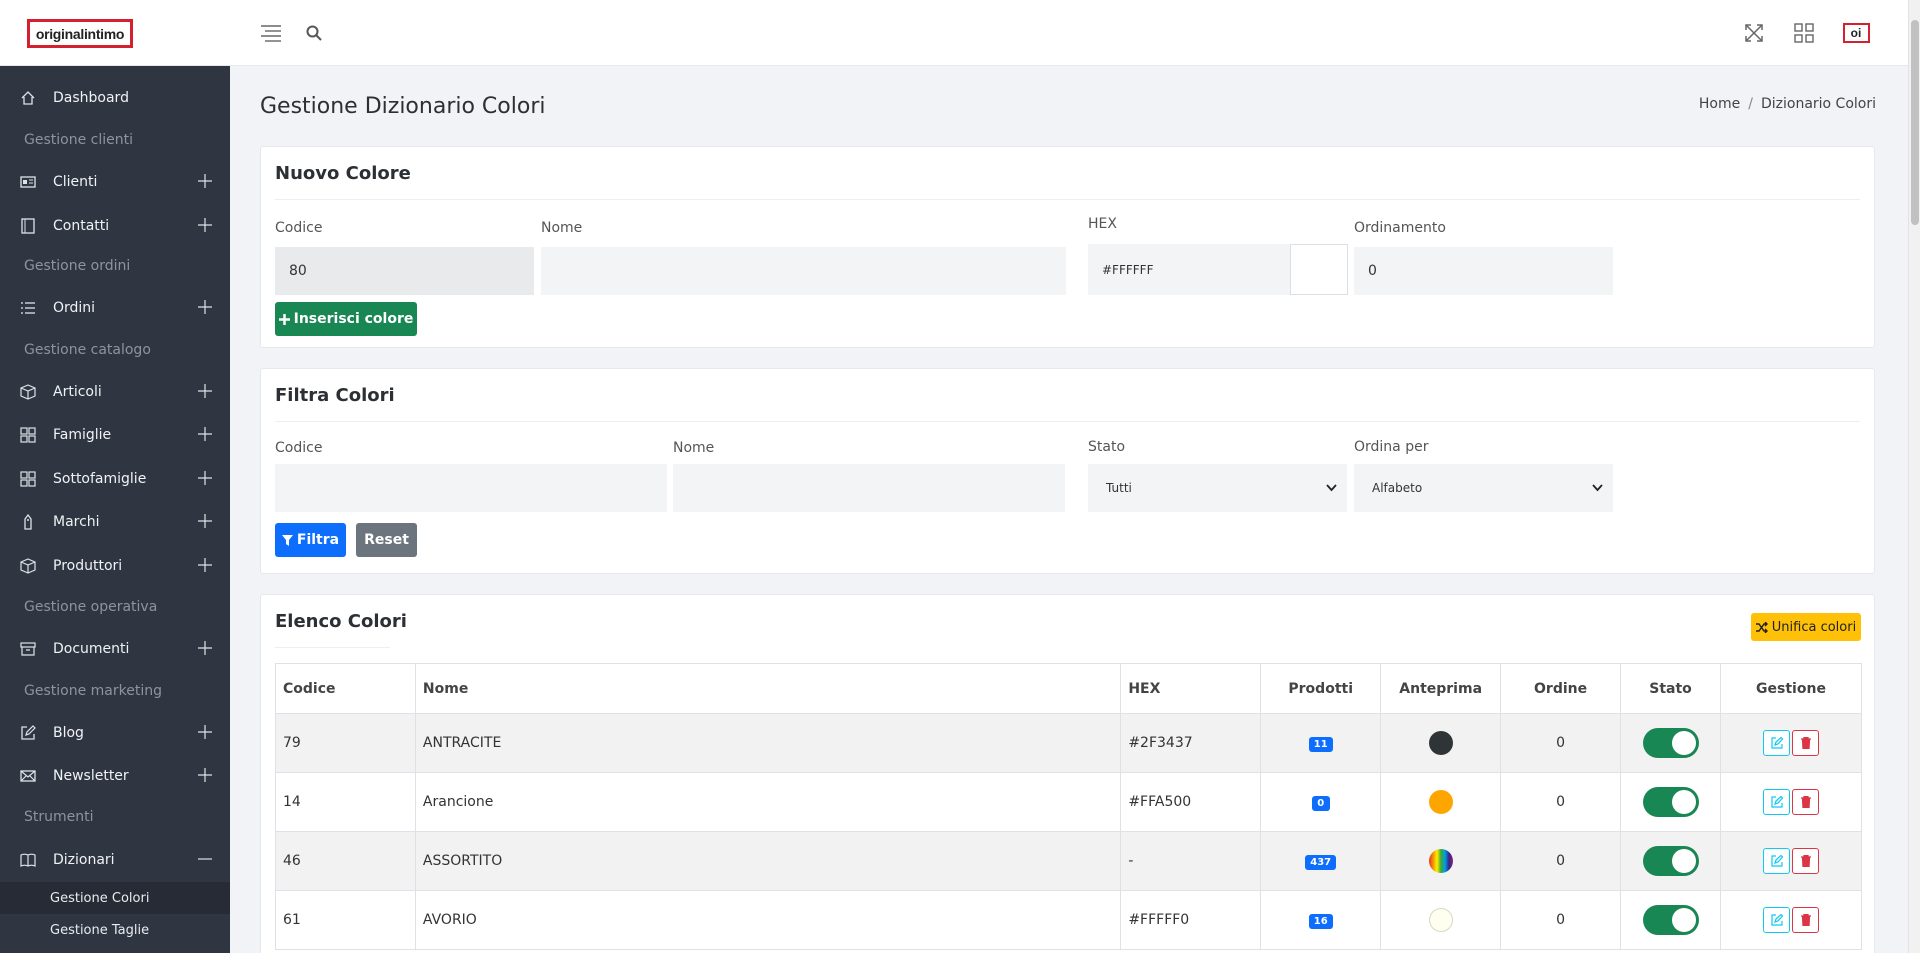  I want to click on nome-input, so click(803, 271).